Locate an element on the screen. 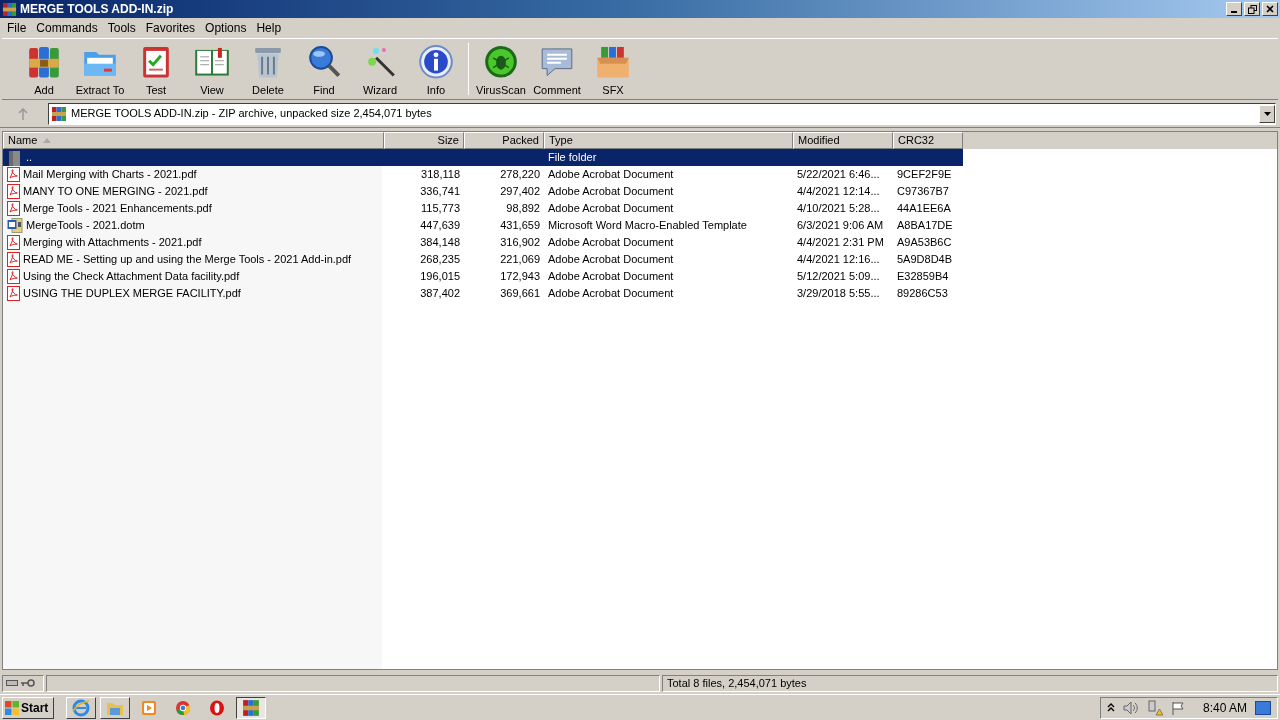  table-cell-text: Using the Check Attachment Data facility.pdf is located at coordinates (131, 277).